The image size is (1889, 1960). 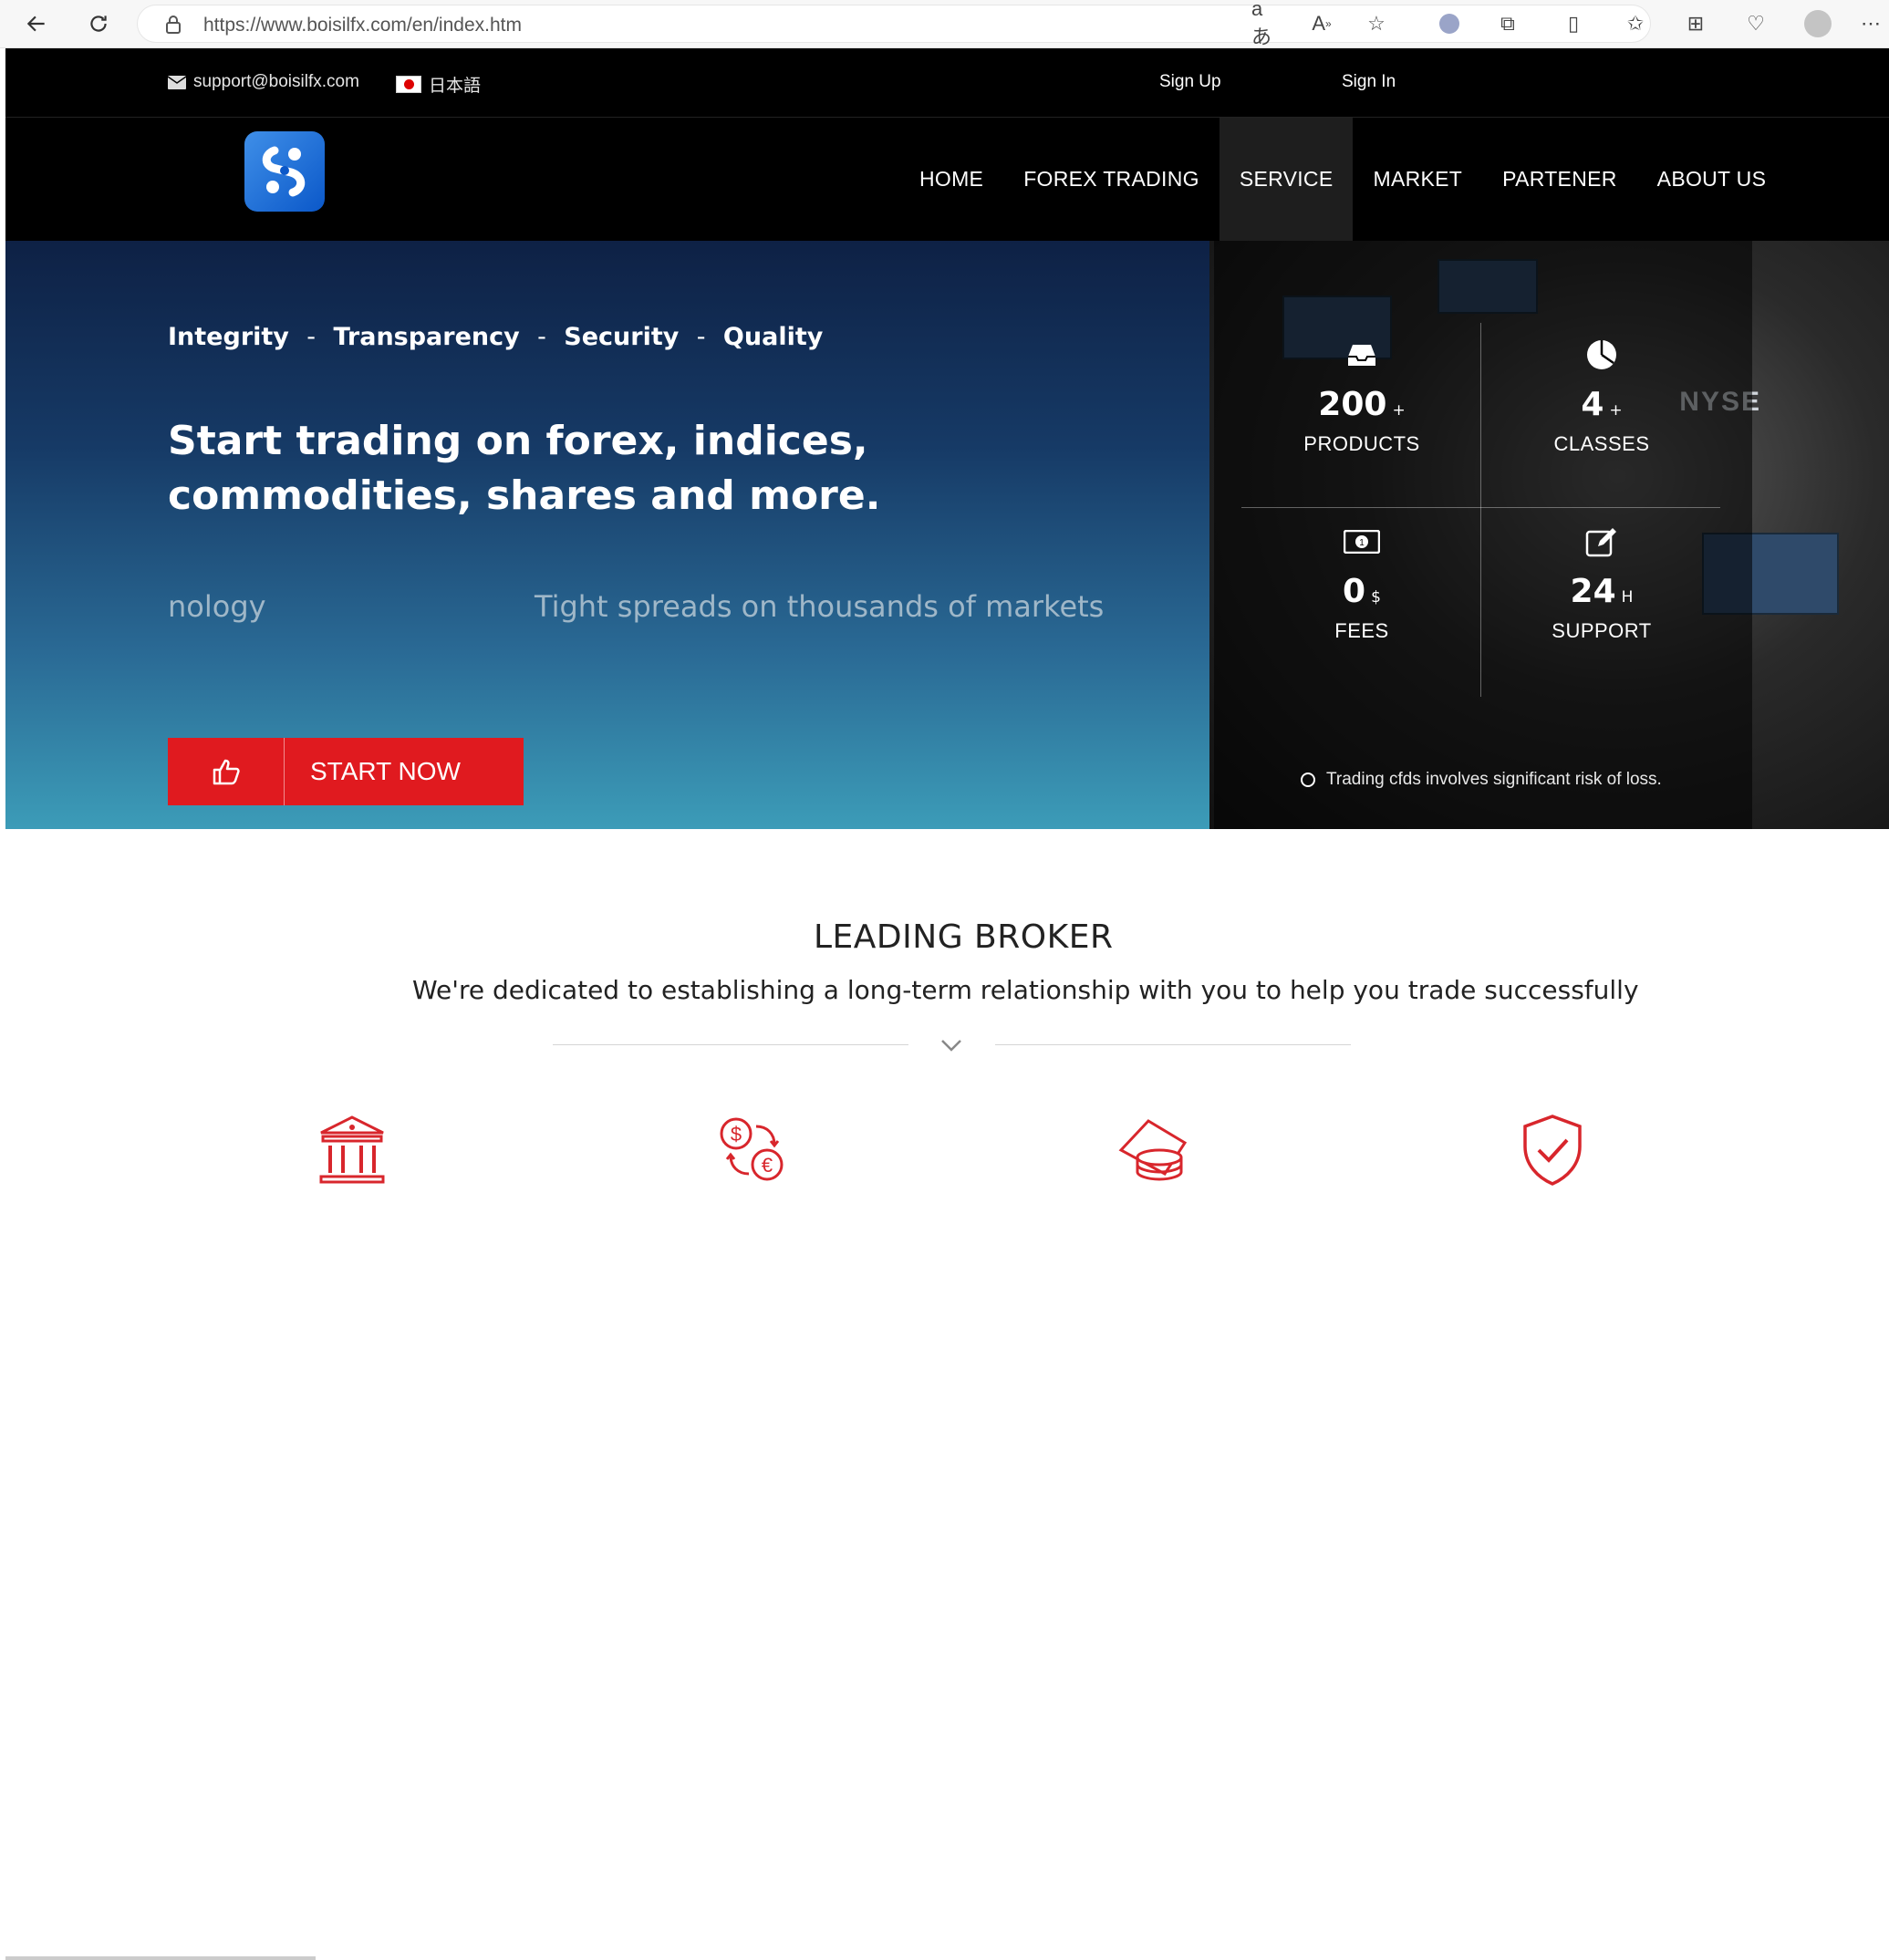 What do you see at coordinates (1601, 443) in the screenshot?
I see `stat-classes-label: CLASSES` at bounding box center [1601, 443].